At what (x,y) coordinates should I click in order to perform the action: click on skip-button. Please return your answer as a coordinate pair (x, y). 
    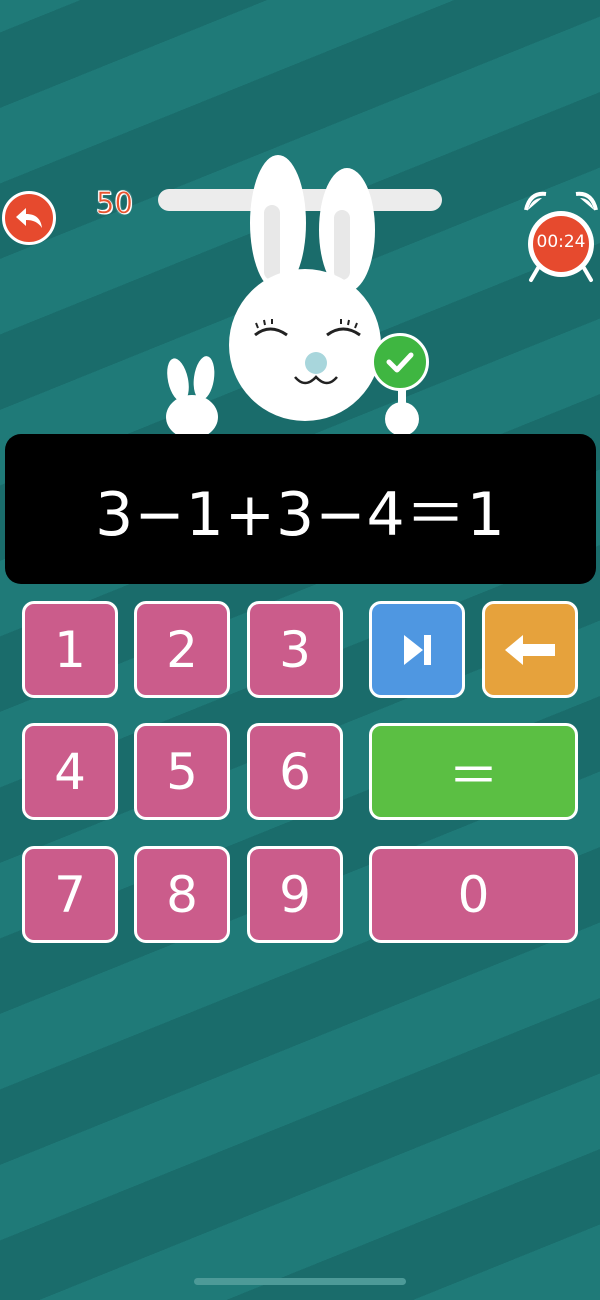
    Looking at the image, I should click on (417, 649).